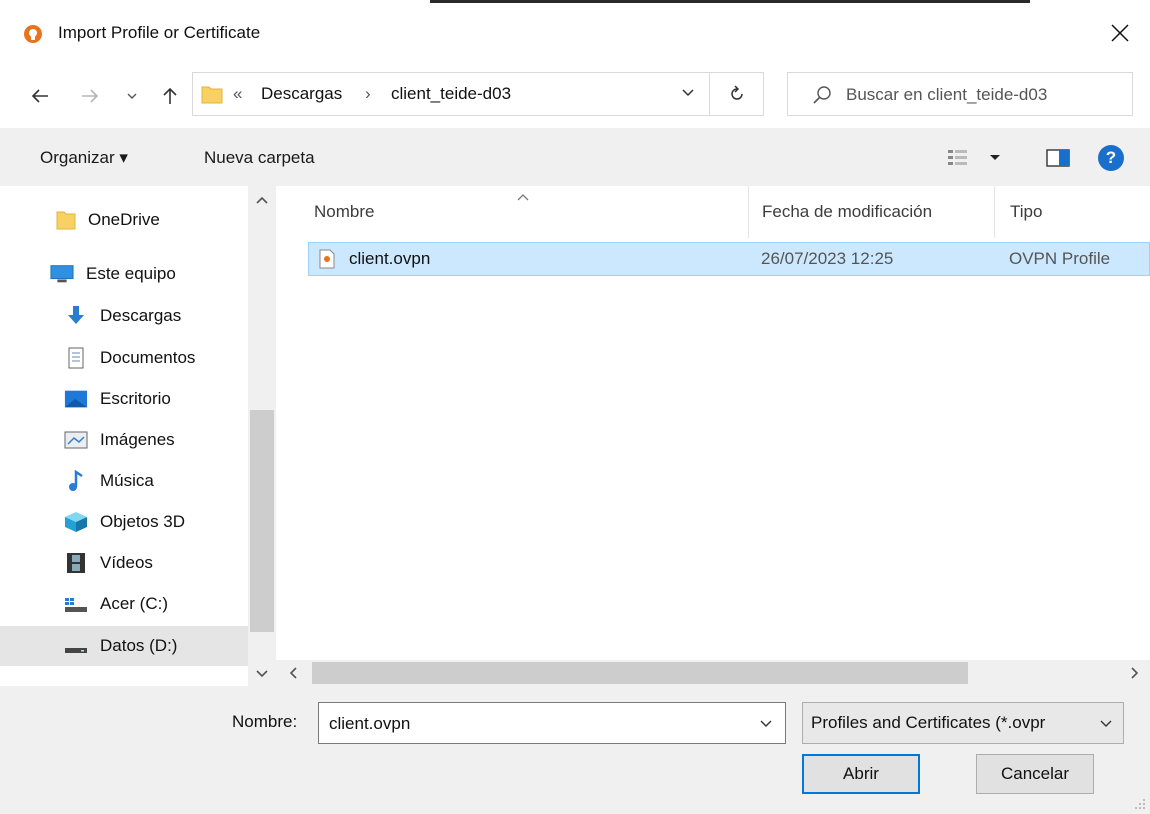 This screenshot has height=814, width=1150. I want to click on scroll-up-arrow, so click(262, 200).